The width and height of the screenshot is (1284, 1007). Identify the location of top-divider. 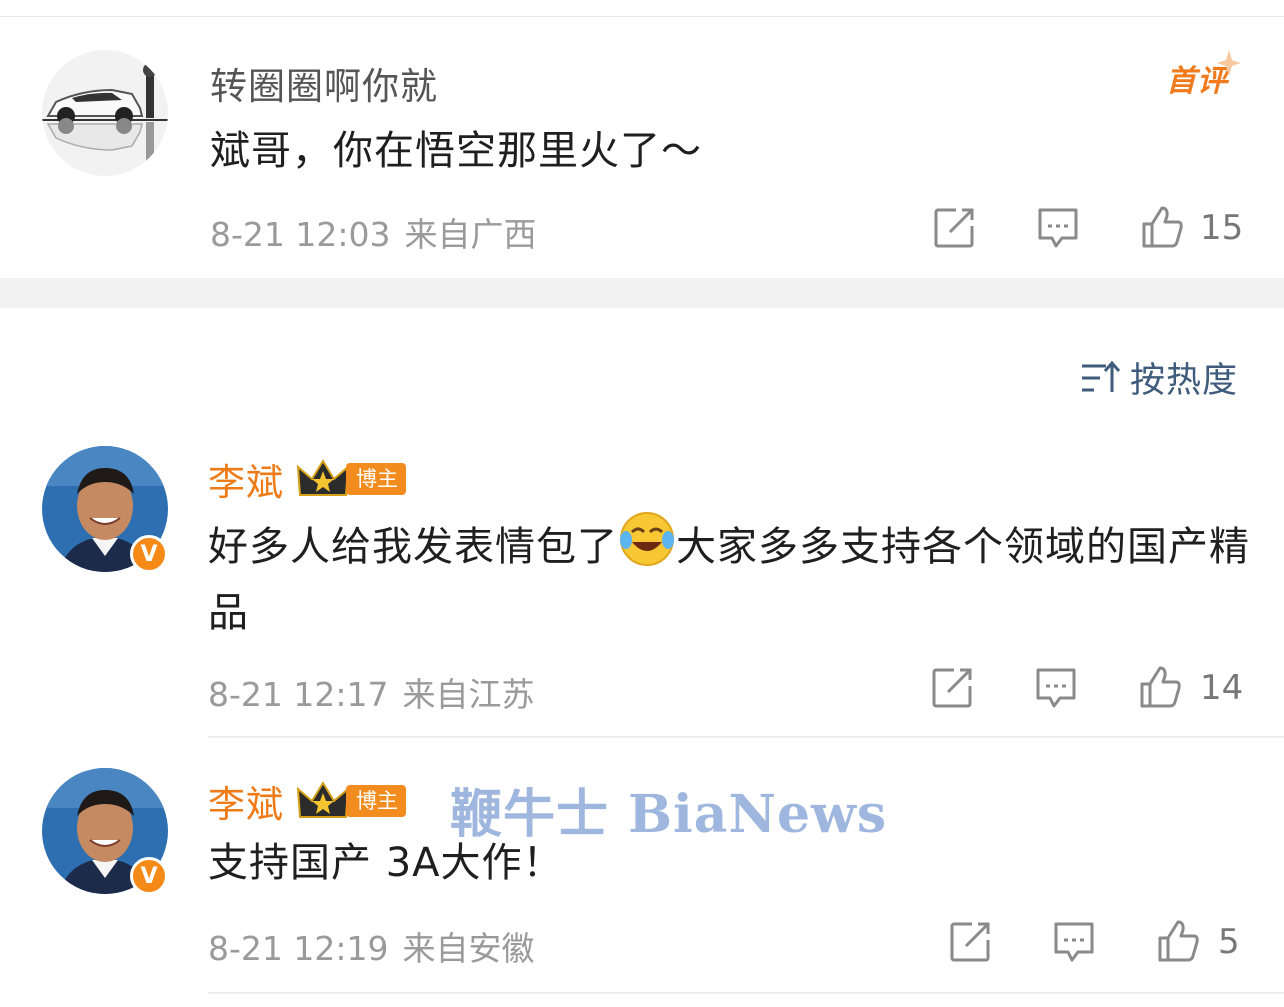
(642, 16).